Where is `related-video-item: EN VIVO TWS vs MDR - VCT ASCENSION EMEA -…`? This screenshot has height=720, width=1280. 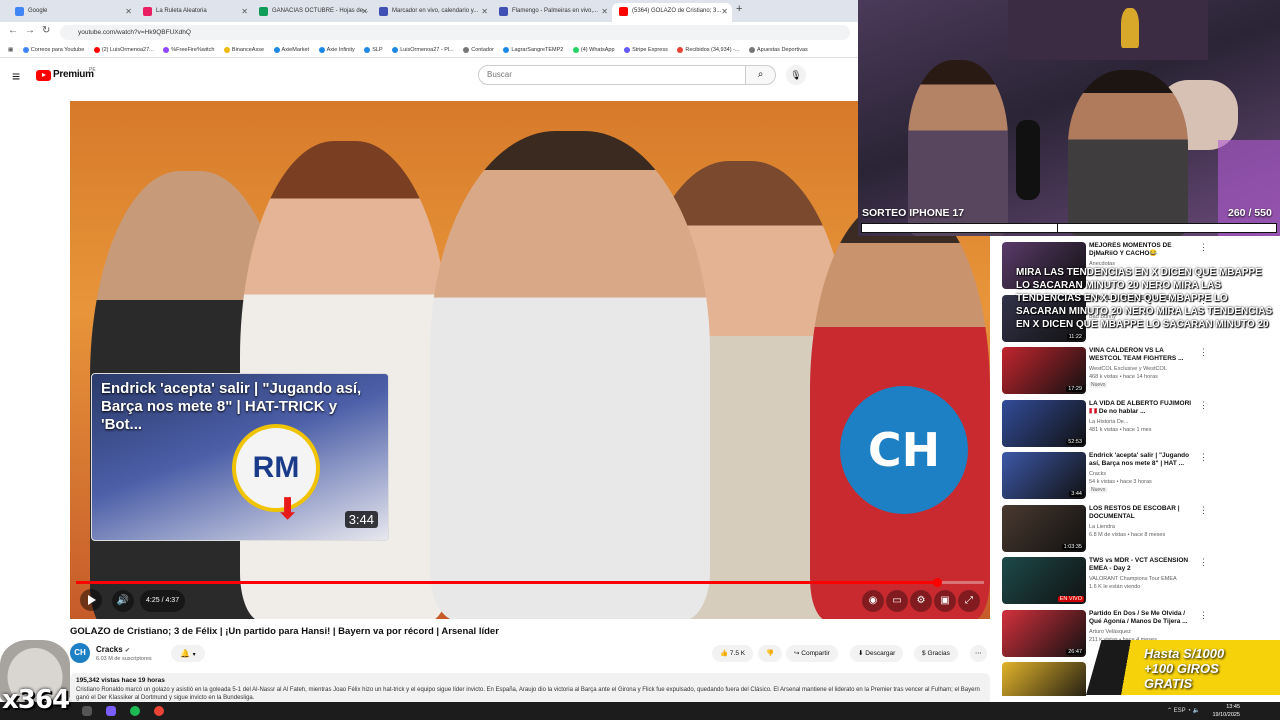 related-video-item: EN VIVO TWS vs MDR - VCT ASCENSION EMEA -… is located at coordinates (1137, 581).